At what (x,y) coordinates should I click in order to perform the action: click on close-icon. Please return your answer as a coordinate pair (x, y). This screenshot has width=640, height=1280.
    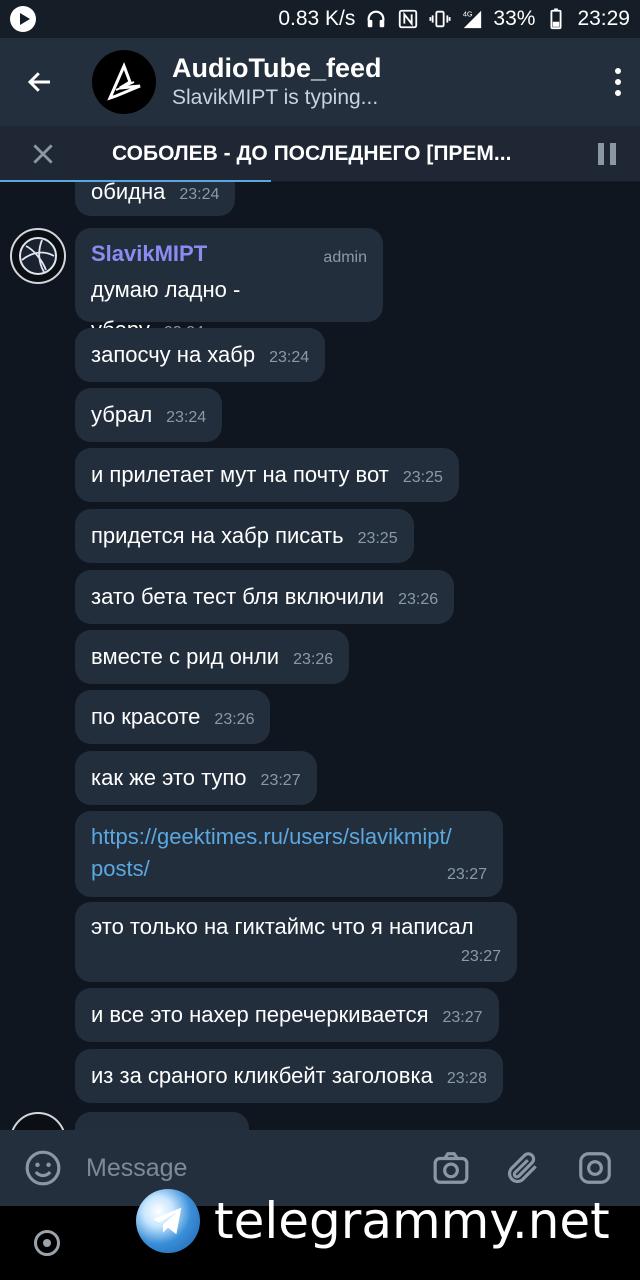
    Looking at the image, I should click on (43, 153).